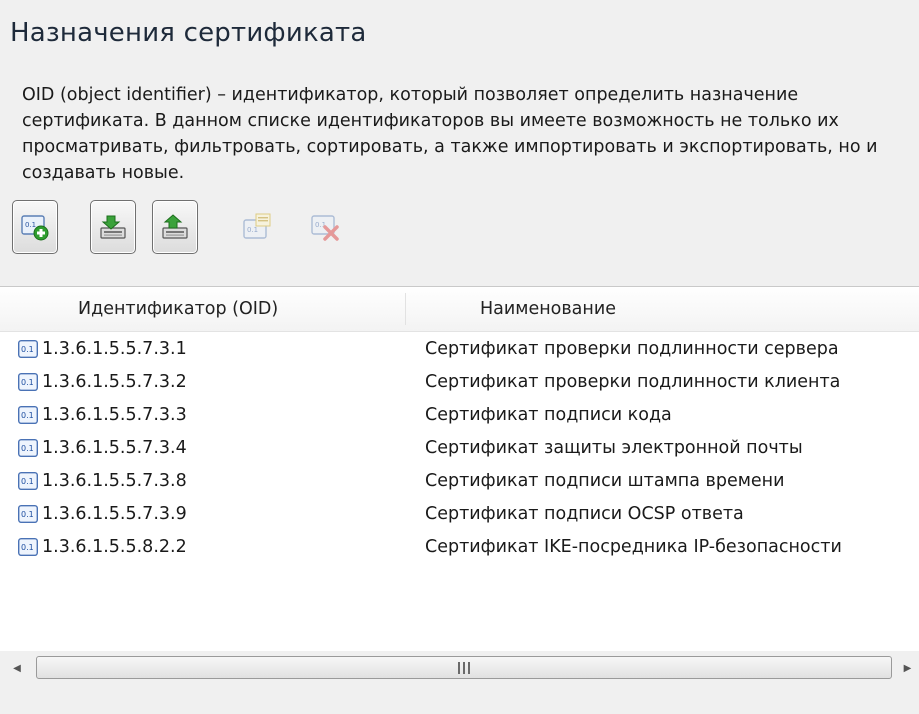  Describe the element at coordinates (114, 514) in the screenshot. I see `oid-value: 1.3.6.1.5.5.7.3.9` at that location.